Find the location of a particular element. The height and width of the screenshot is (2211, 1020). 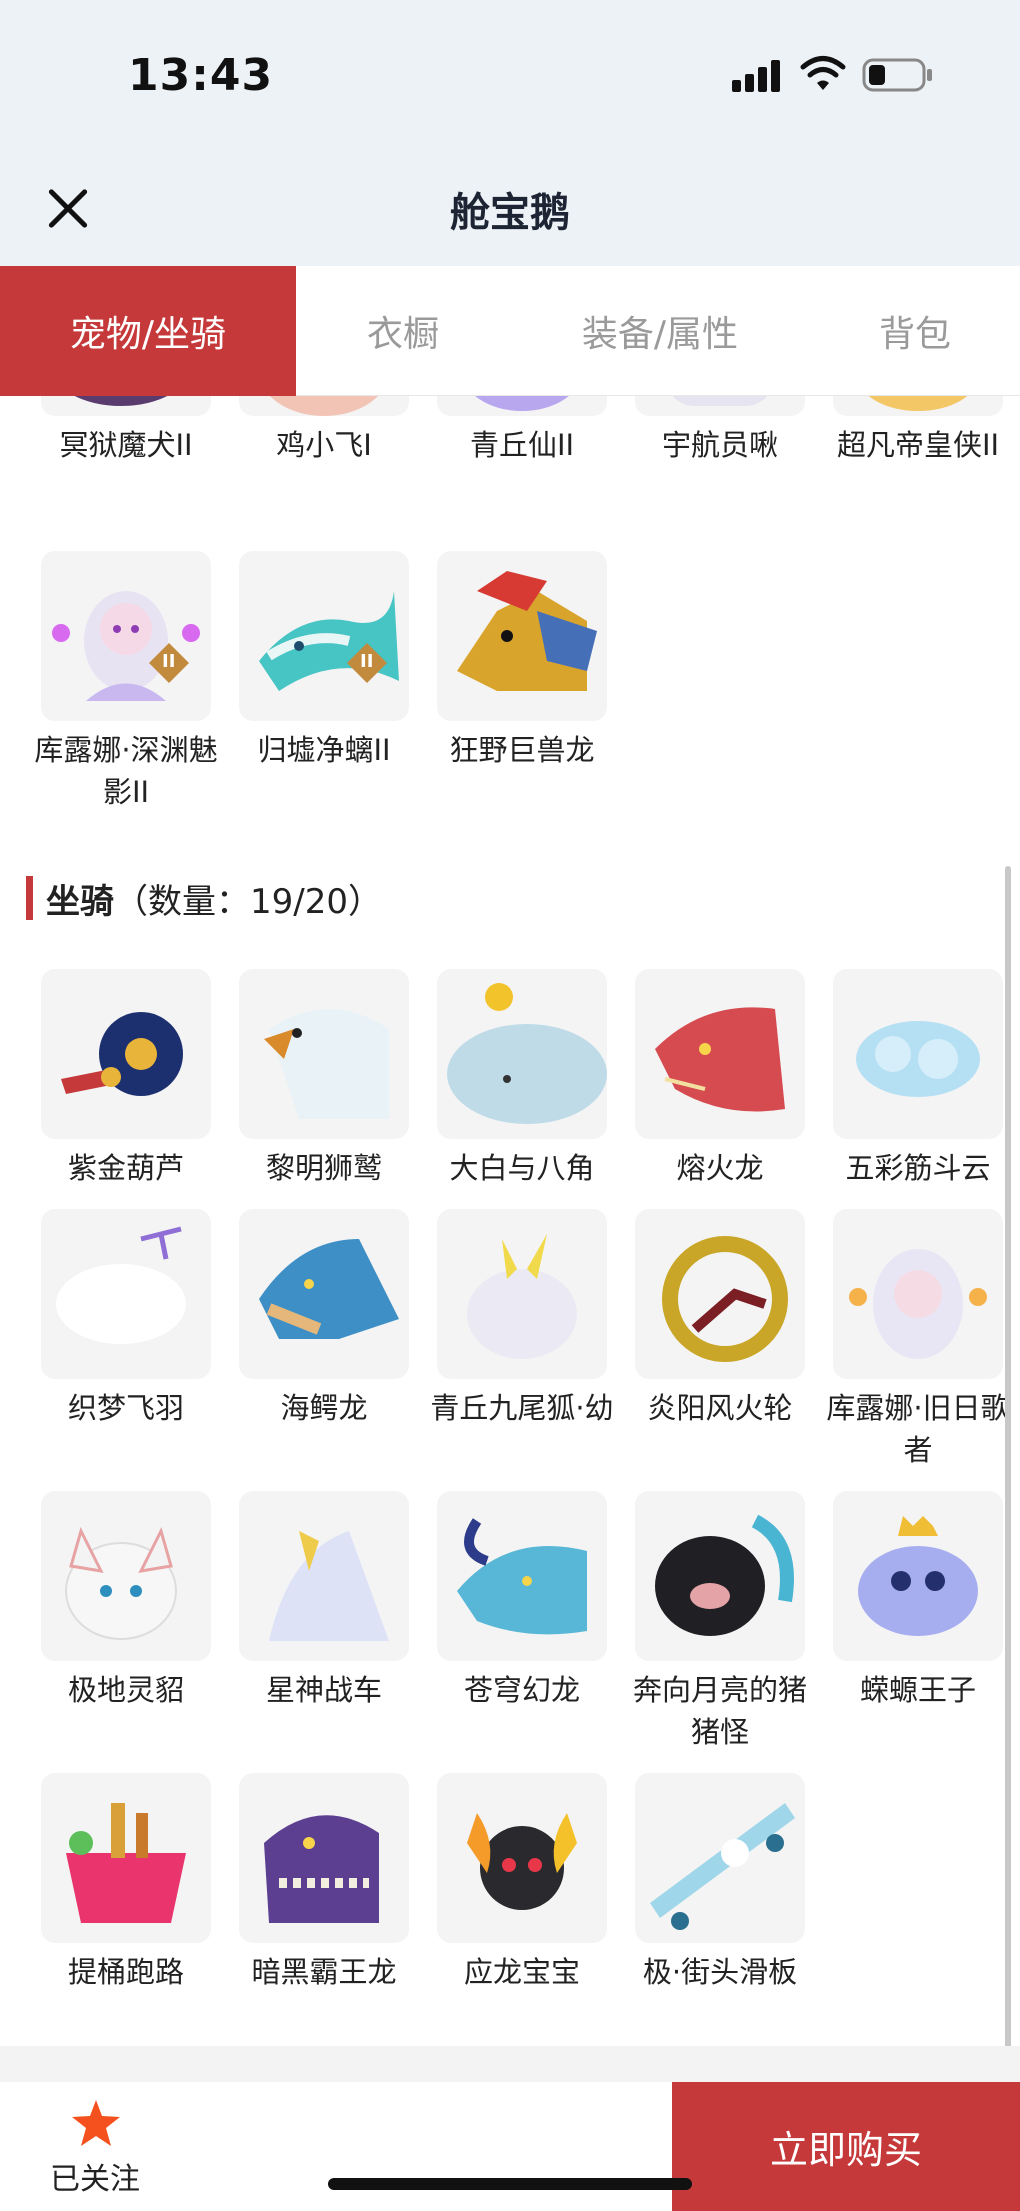

mount-item: 织梦飞羽 is located at coordinates (126, 1350).